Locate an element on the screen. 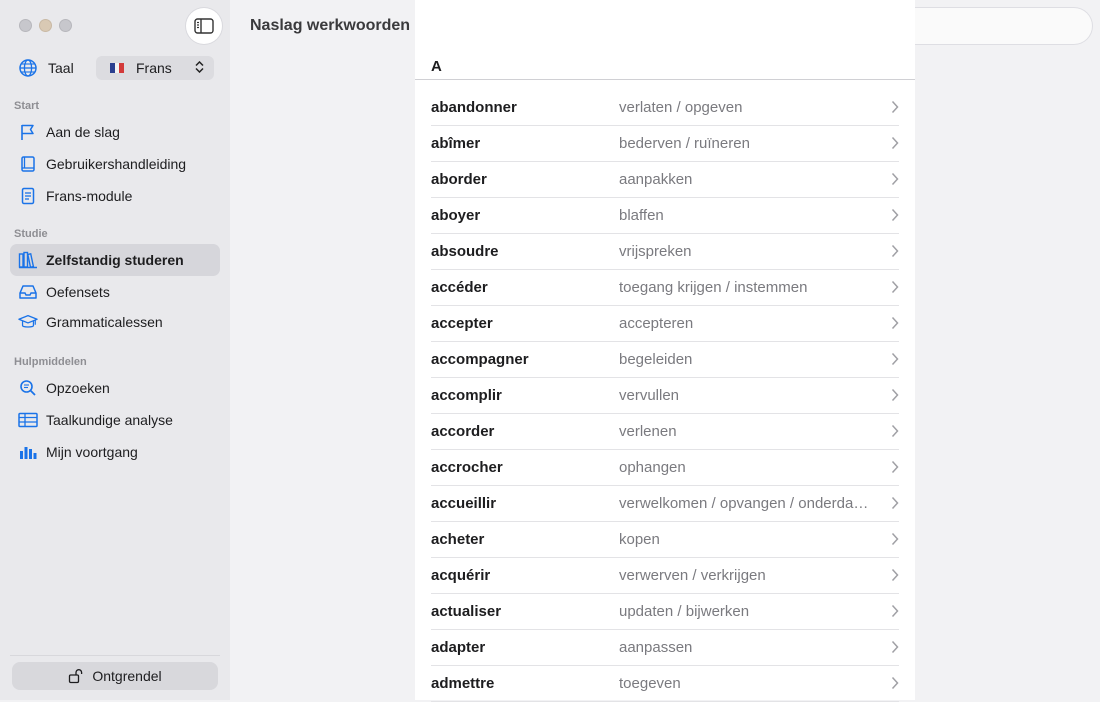 The width and height of the screenshot is (1100, 702). translation-label: vrijspreken is located at coordinates (655, 251).